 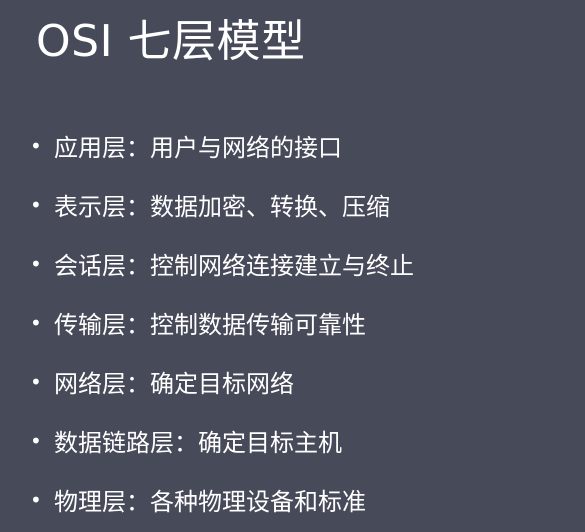 I want to click on list-item-text: 数据链路层：确定目标主机, so click(x=198, y=443).